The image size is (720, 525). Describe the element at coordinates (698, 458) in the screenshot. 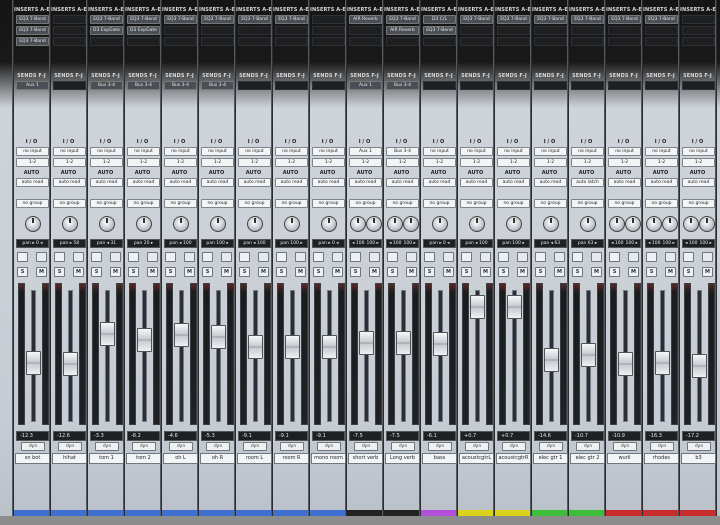

I see `track-name: b3` at that location.